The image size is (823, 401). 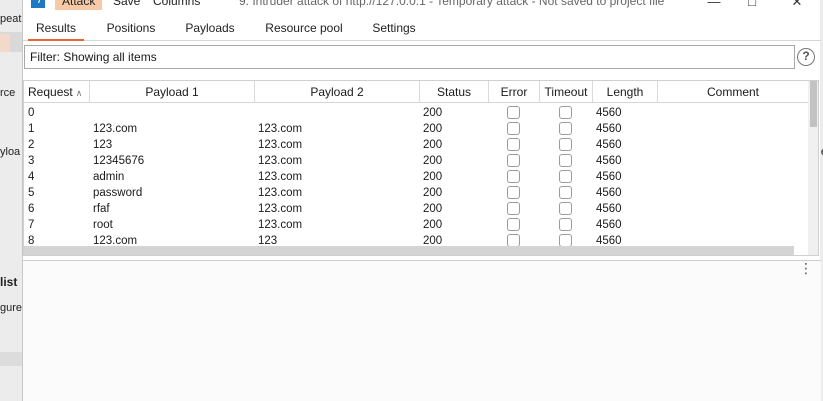 I want to click on burp-logo-icon: ϟ, so click(x=38, y=4).